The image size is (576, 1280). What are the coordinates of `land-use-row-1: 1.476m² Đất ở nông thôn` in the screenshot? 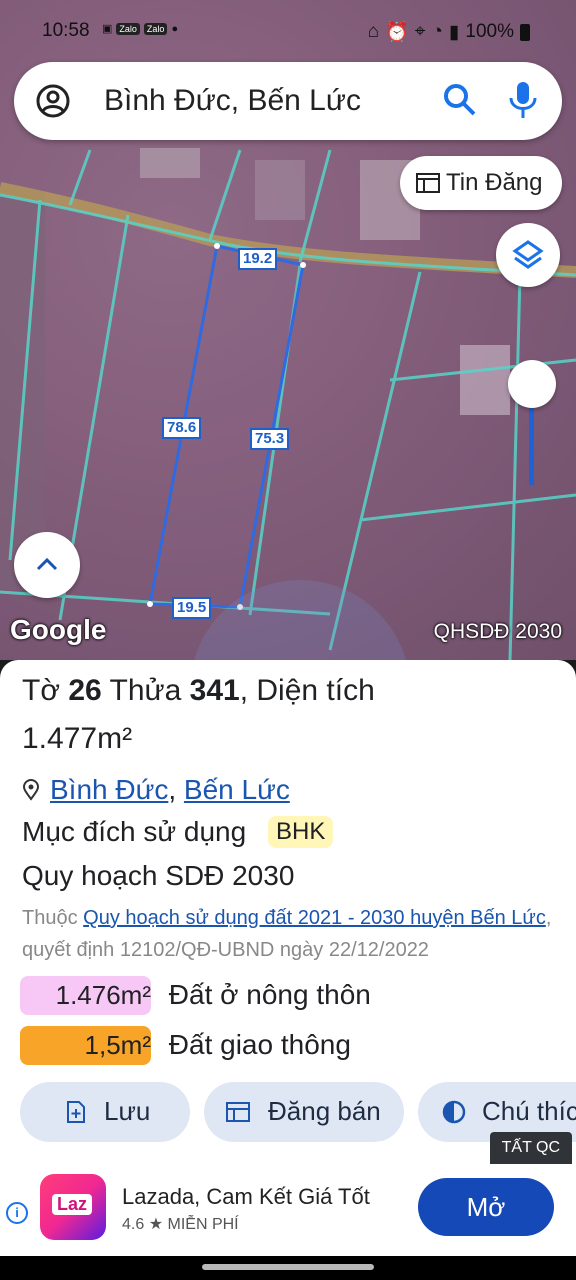 It's located at (195, 995).